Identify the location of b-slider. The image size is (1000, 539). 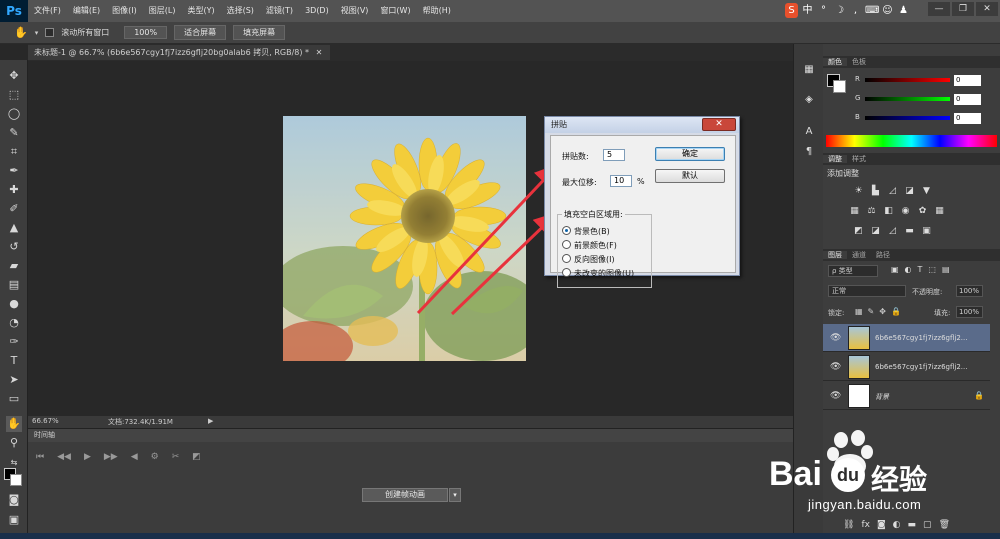
(907, 118).